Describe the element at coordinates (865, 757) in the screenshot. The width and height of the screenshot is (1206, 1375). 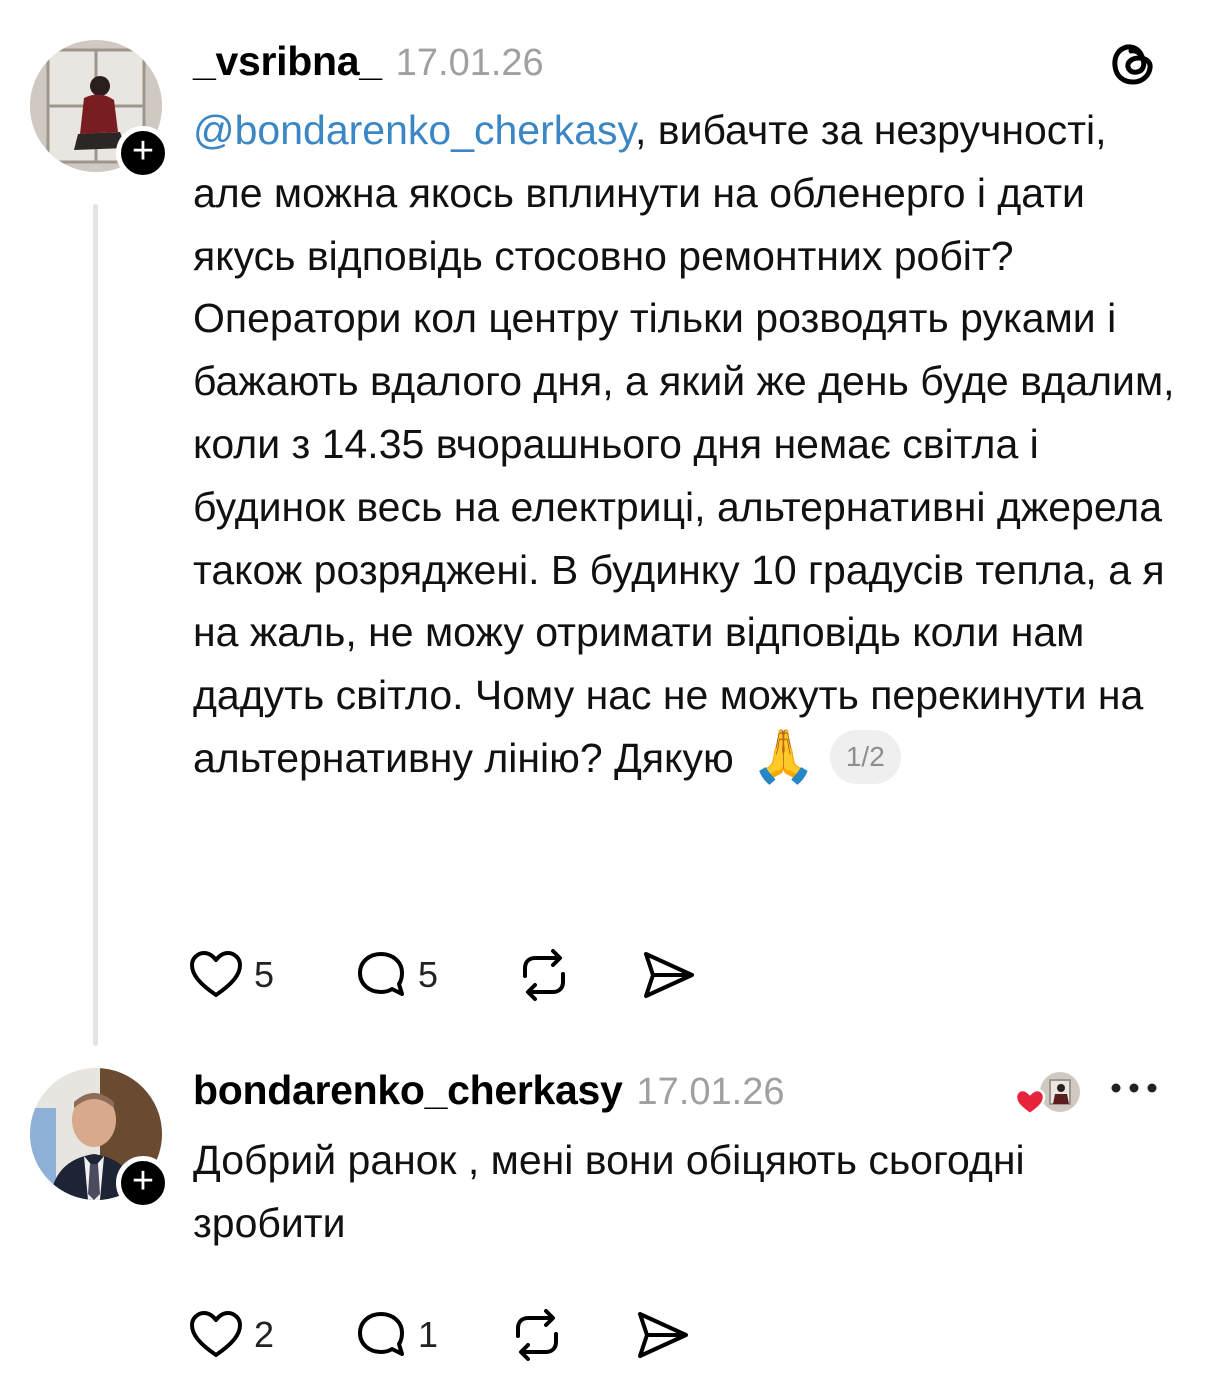
I see `page-indicator: 1/2` at that location.